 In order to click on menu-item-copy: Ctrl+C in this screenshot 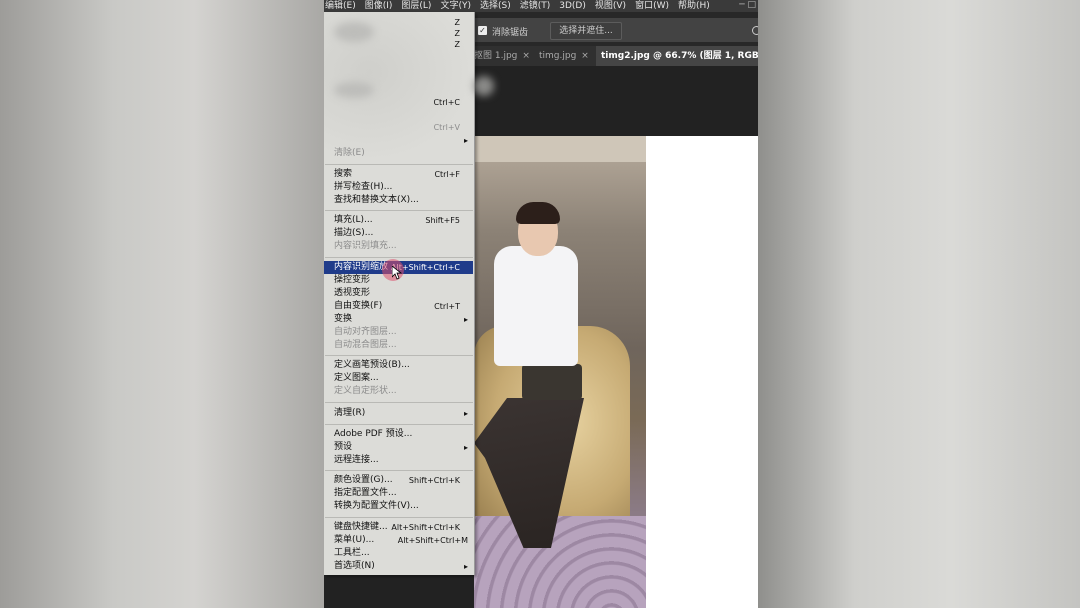, I will do `click(402, 102)`.